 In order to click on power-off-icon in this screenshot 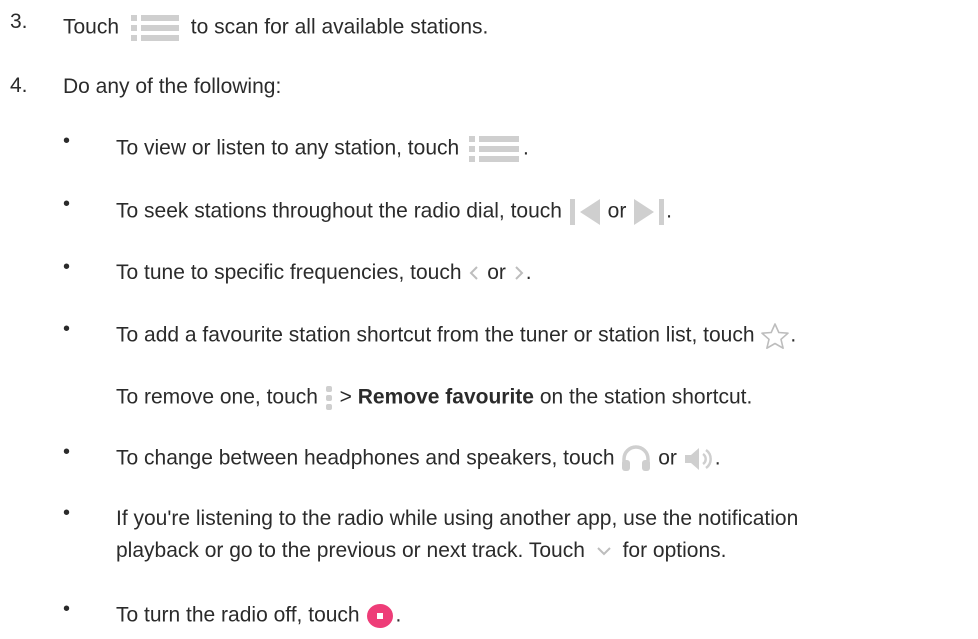, I will do `click(380, 616)`.